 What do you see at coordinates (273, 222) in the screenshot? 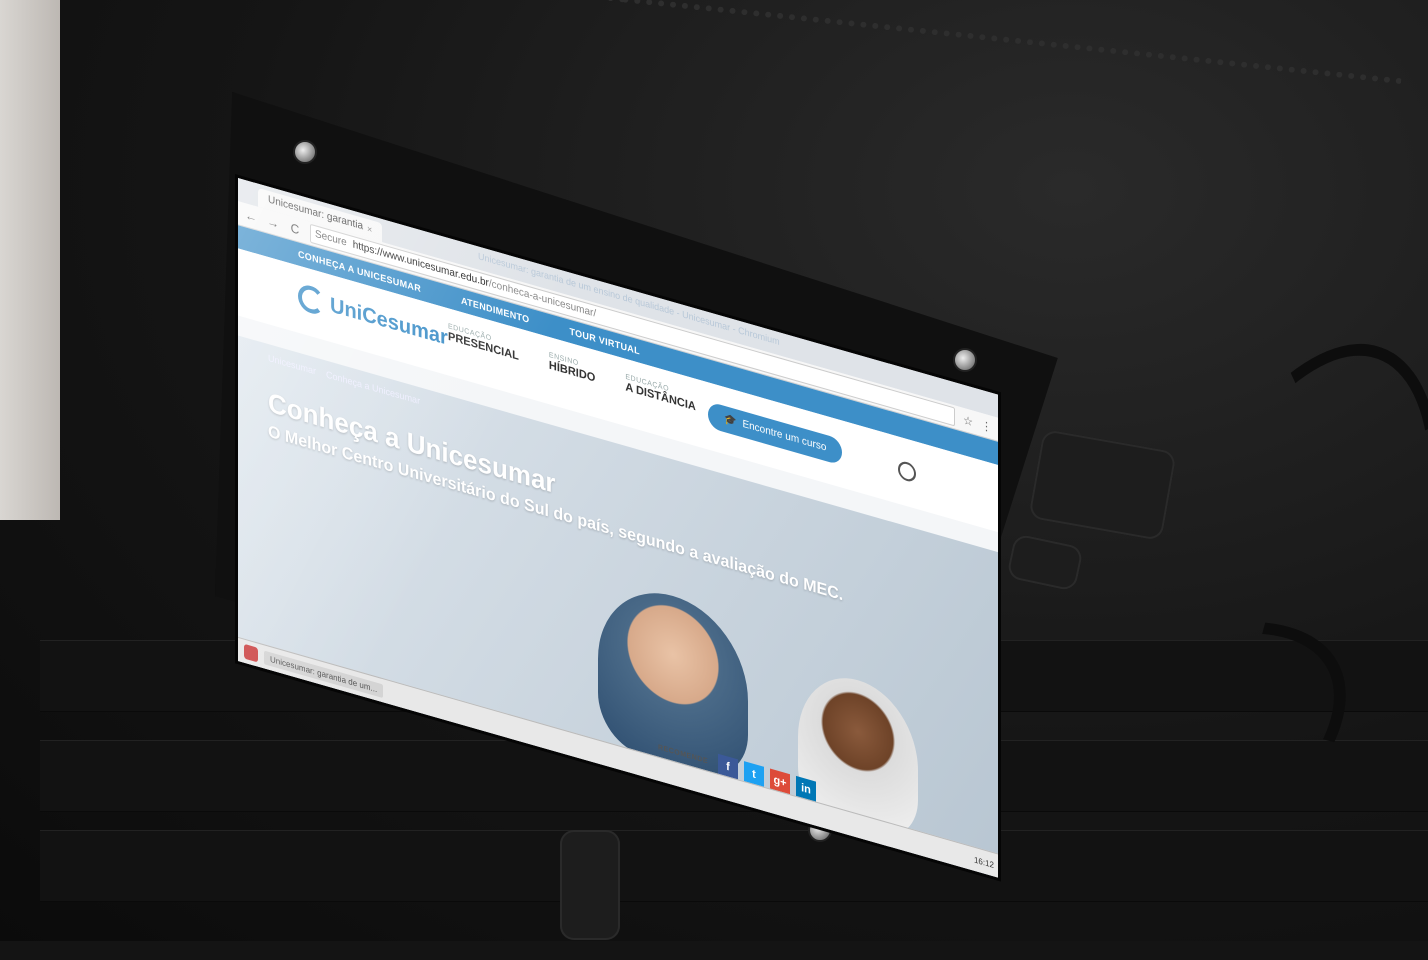
I see `forward-icon: →` at bounding box center [273, 222].